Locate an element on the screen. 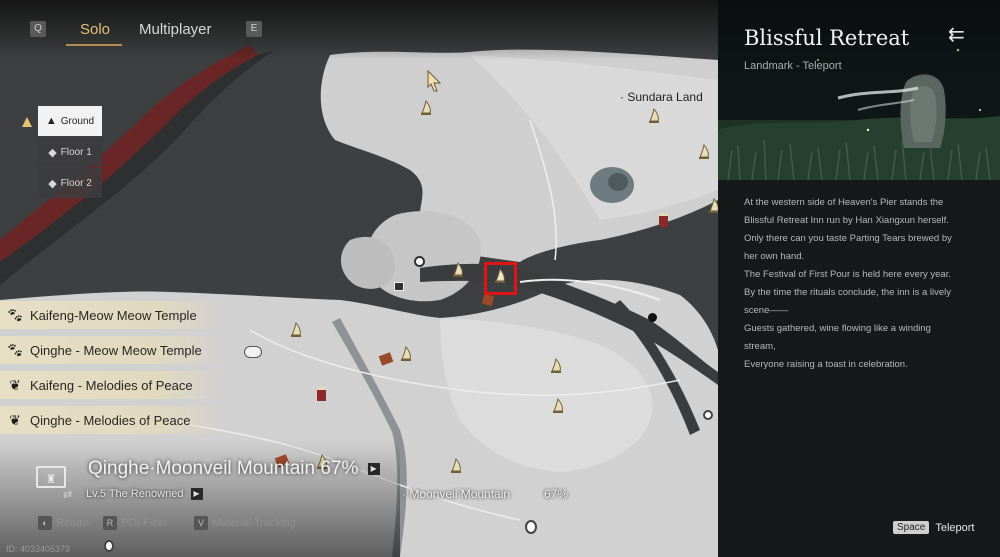 Image resolution: width=1000 pixels, height=557 pixels. active-tab-indicator is located at coordinates (94, 45).